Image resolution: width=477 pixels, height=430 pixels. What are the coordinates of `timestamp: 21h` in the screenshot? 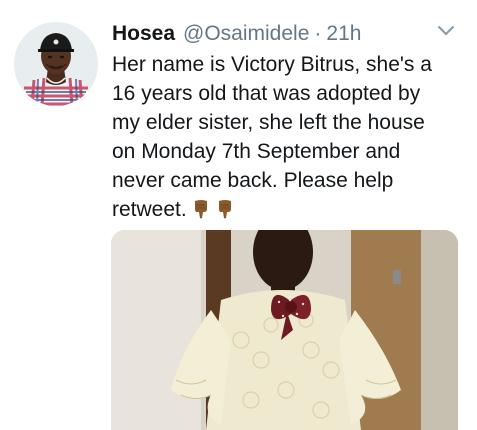 It's located at (343, 34).